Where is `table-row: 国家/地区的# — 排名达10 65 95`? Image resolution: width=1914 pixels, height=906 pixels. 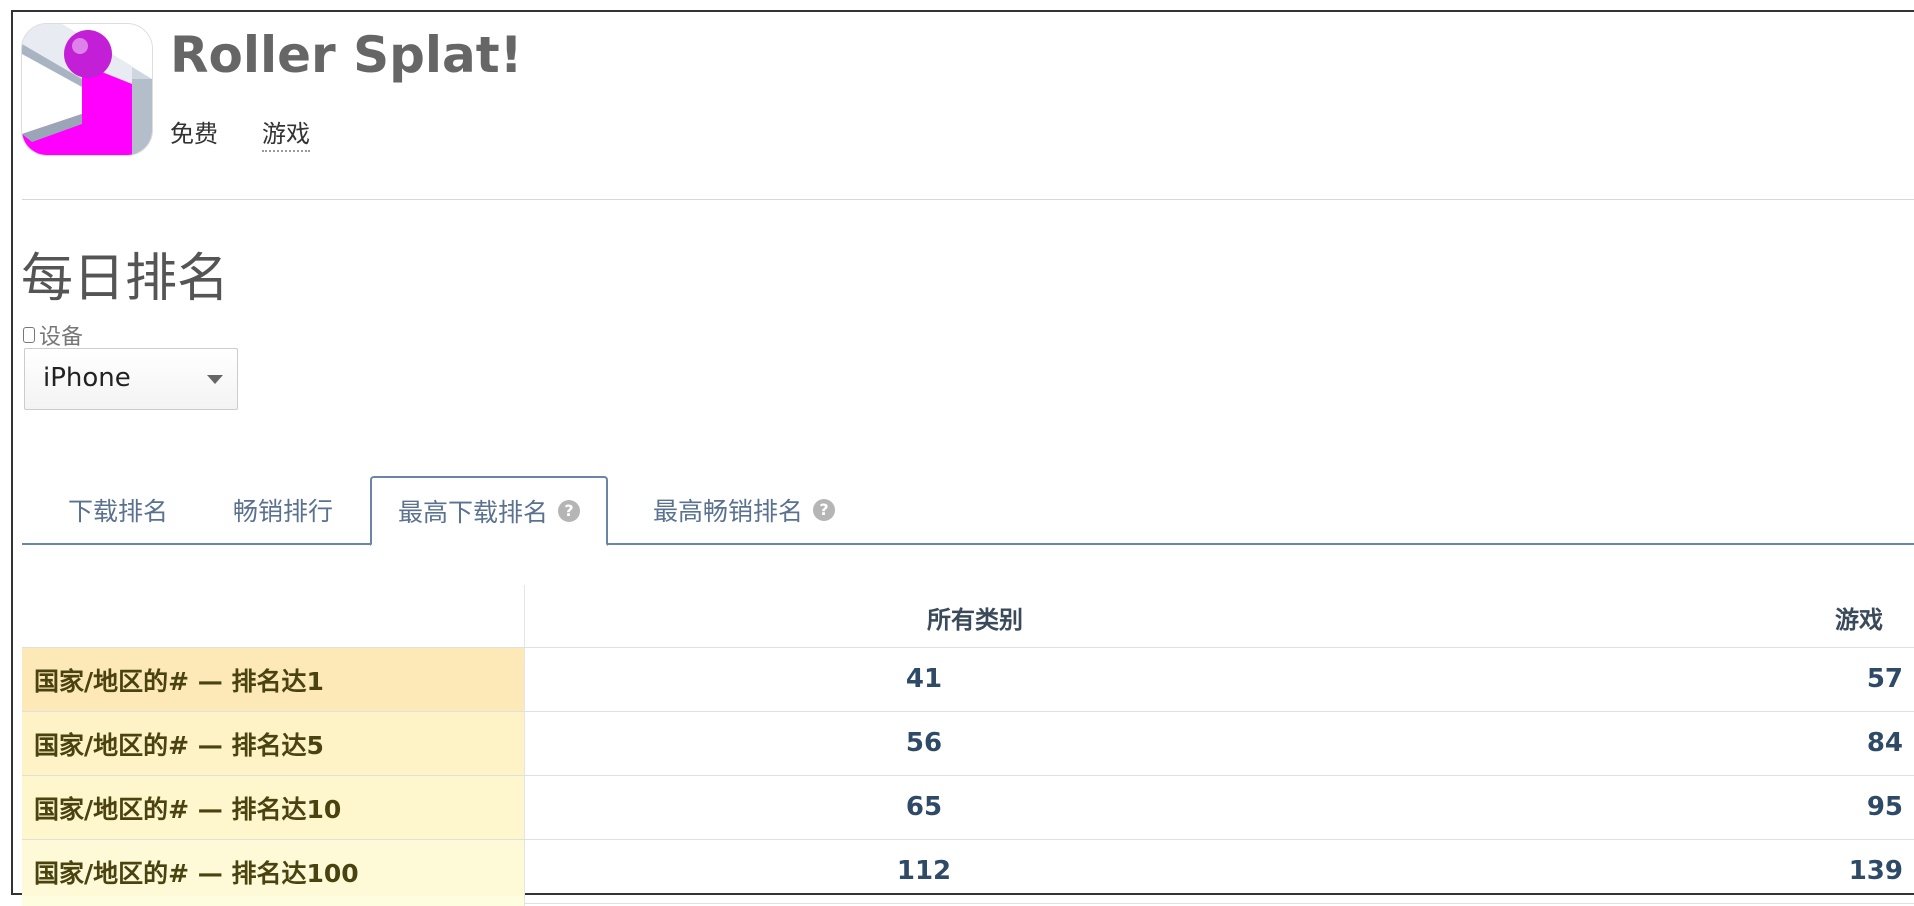 table-row: 国家/地区的# — 排名达10 65 95 is located at coordinates (968, 808).